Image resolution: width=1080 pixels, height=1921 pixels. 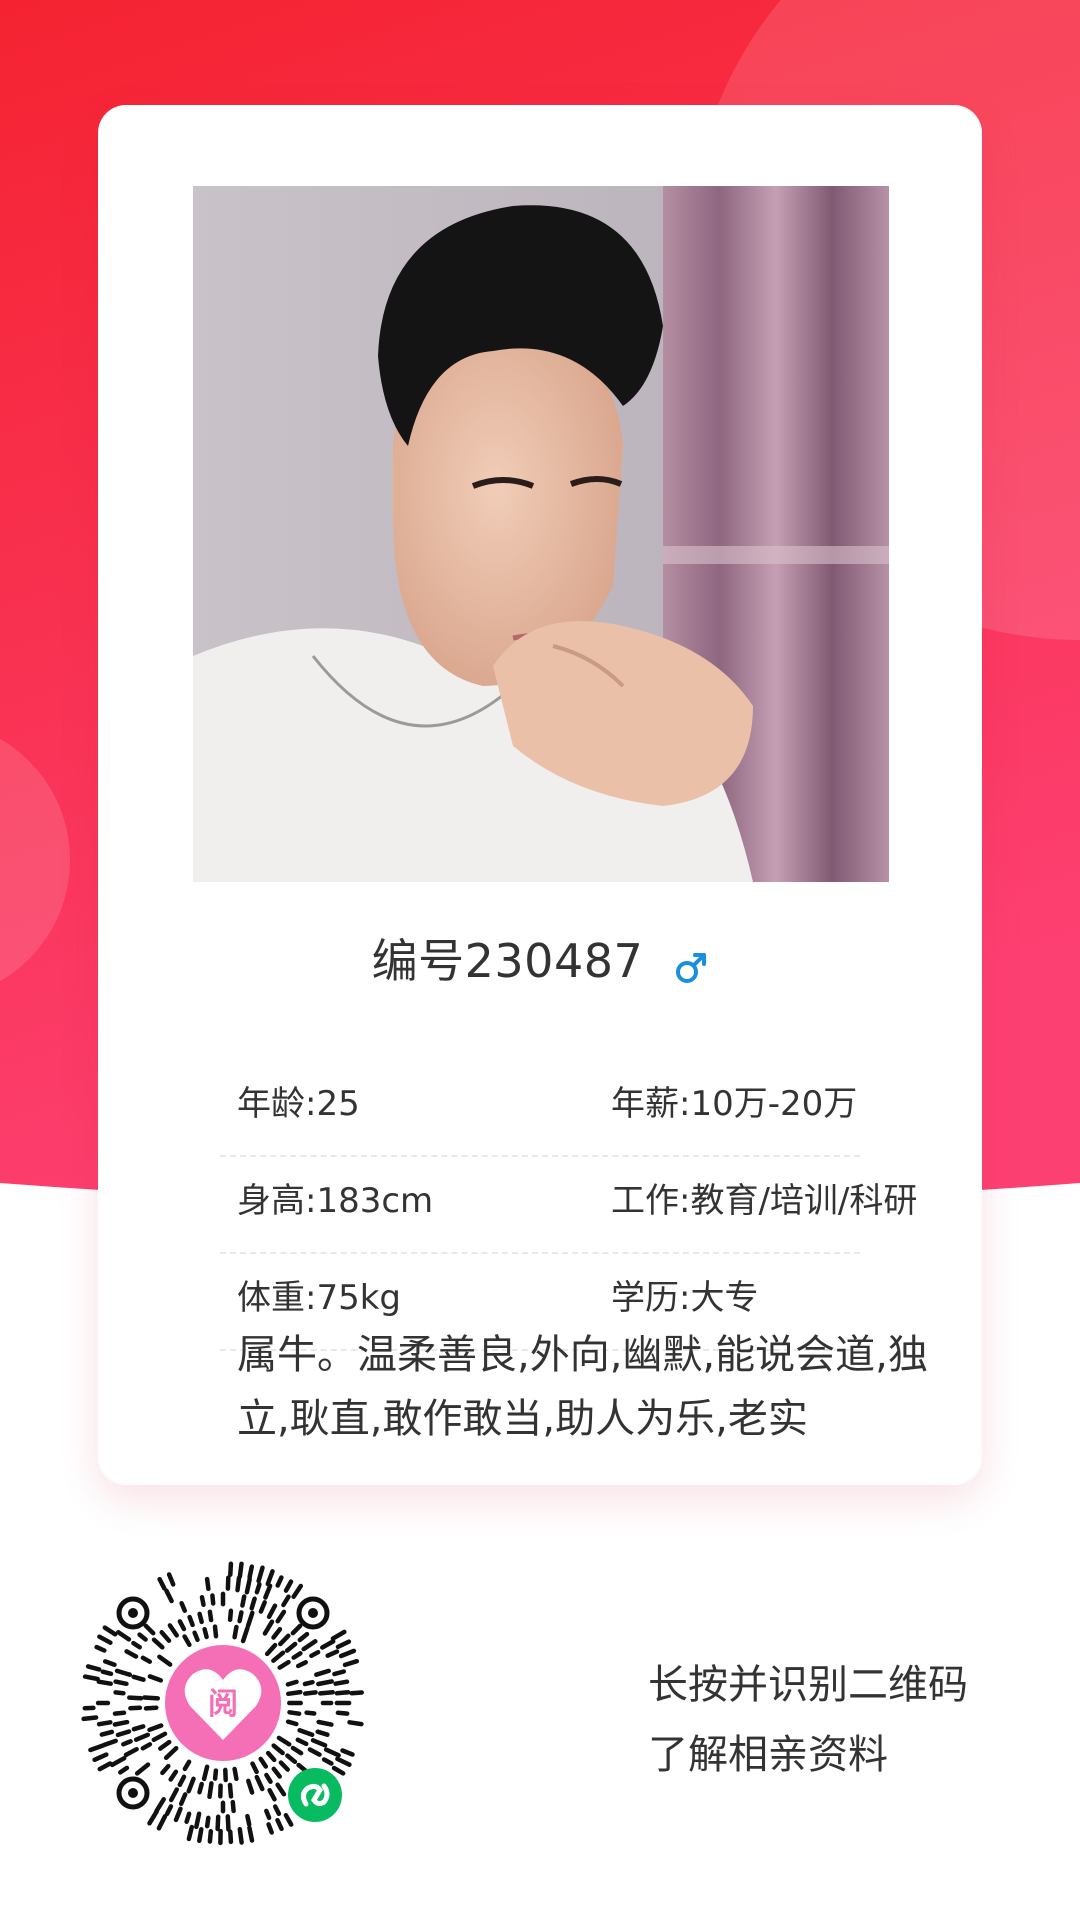 What do you see at coordinates (734, 1104) in the screenshot?
I see `salary-label: 年薪:10万-20万` at bounding box center [734, 1104].